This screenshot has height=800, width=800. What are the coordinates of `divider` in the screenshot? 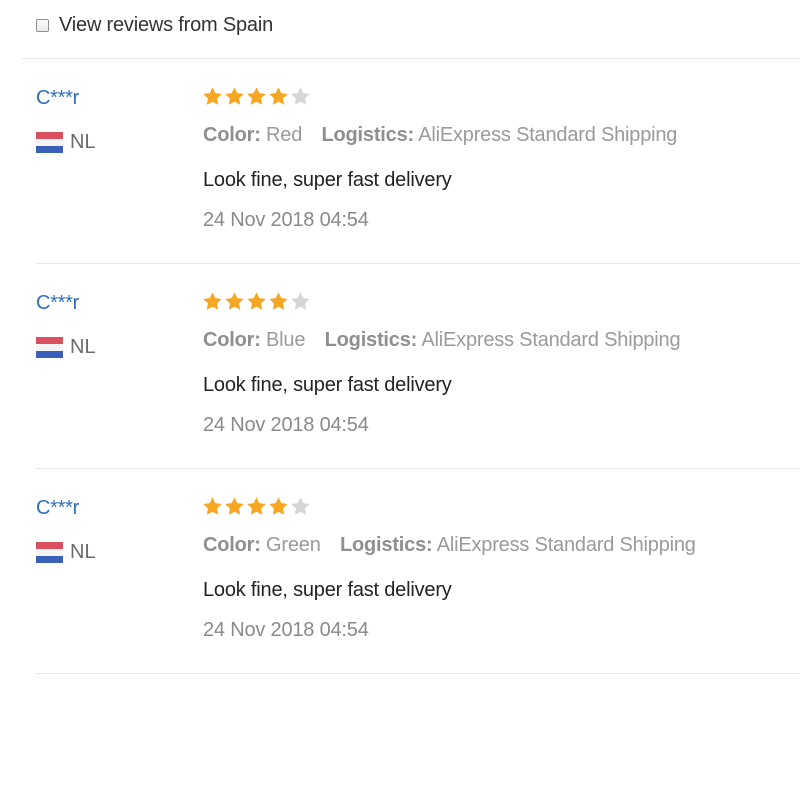 It's located at (418, 673).